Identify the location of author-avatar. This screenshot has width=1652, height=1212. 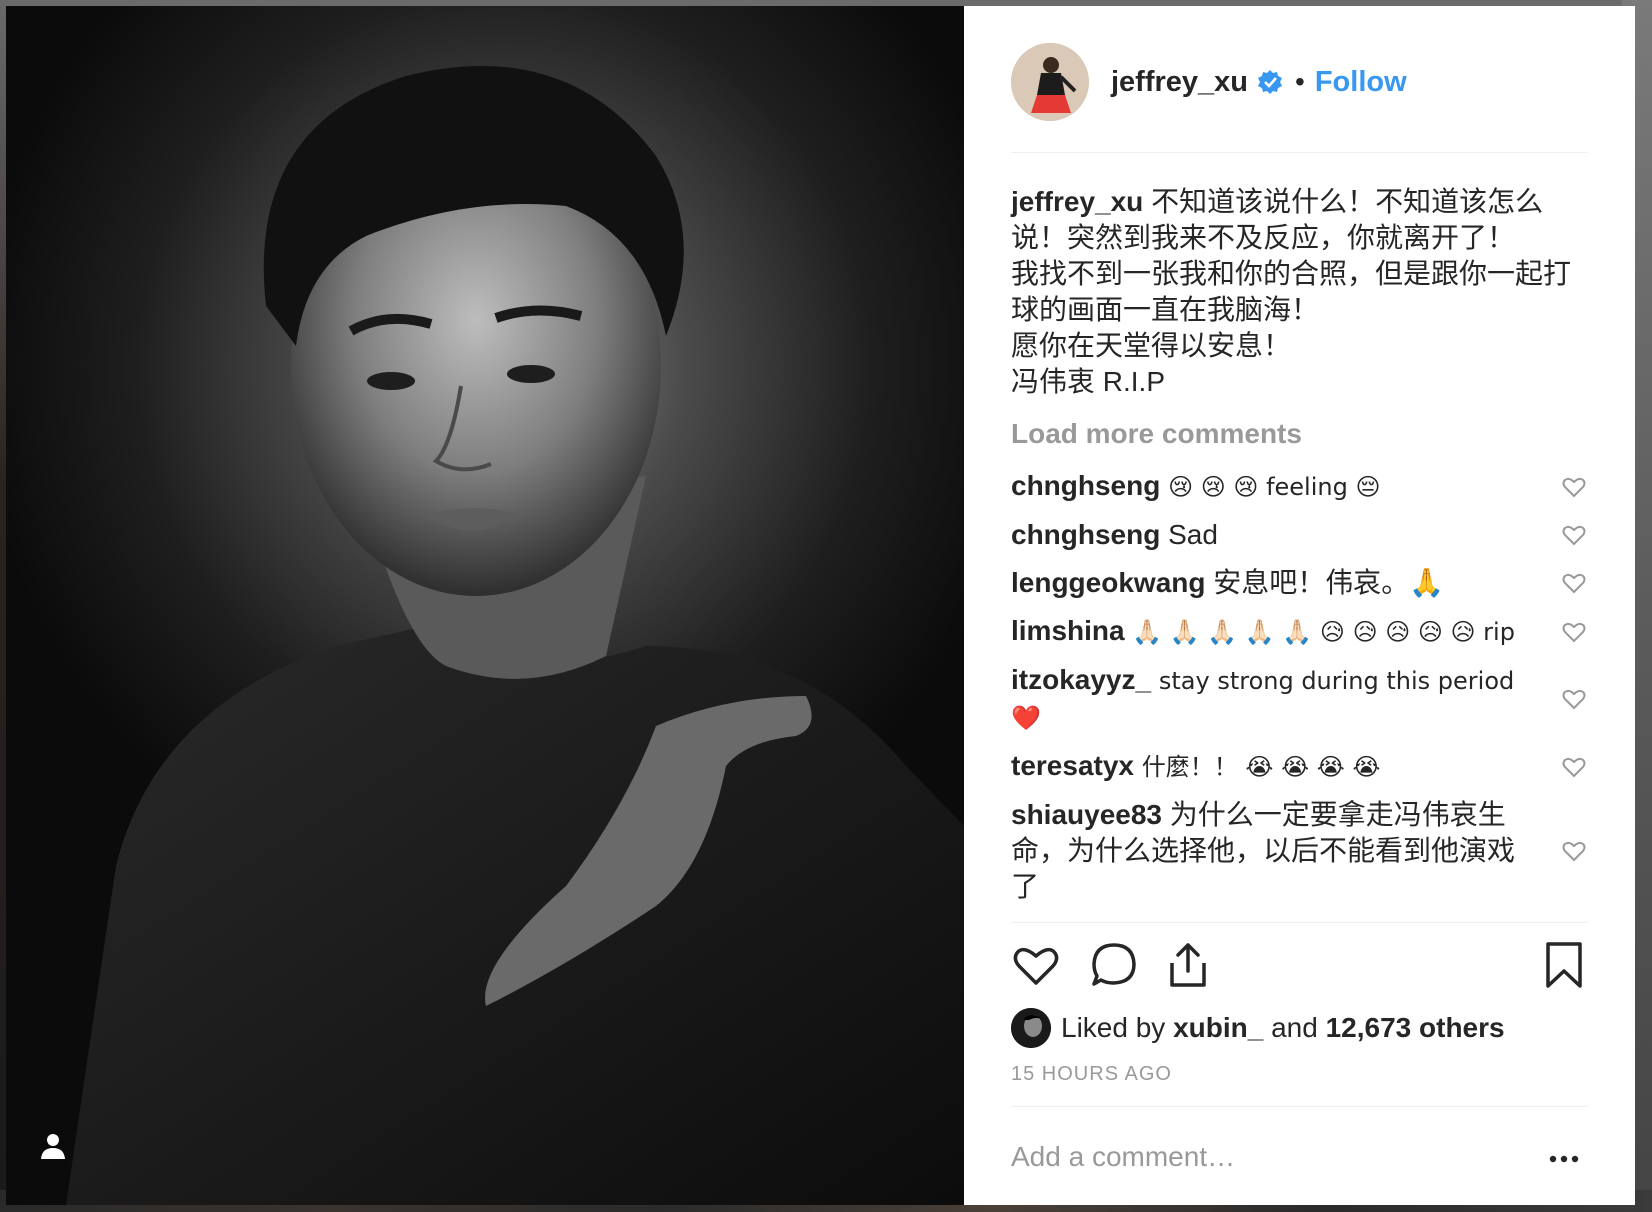
(1050, 82).